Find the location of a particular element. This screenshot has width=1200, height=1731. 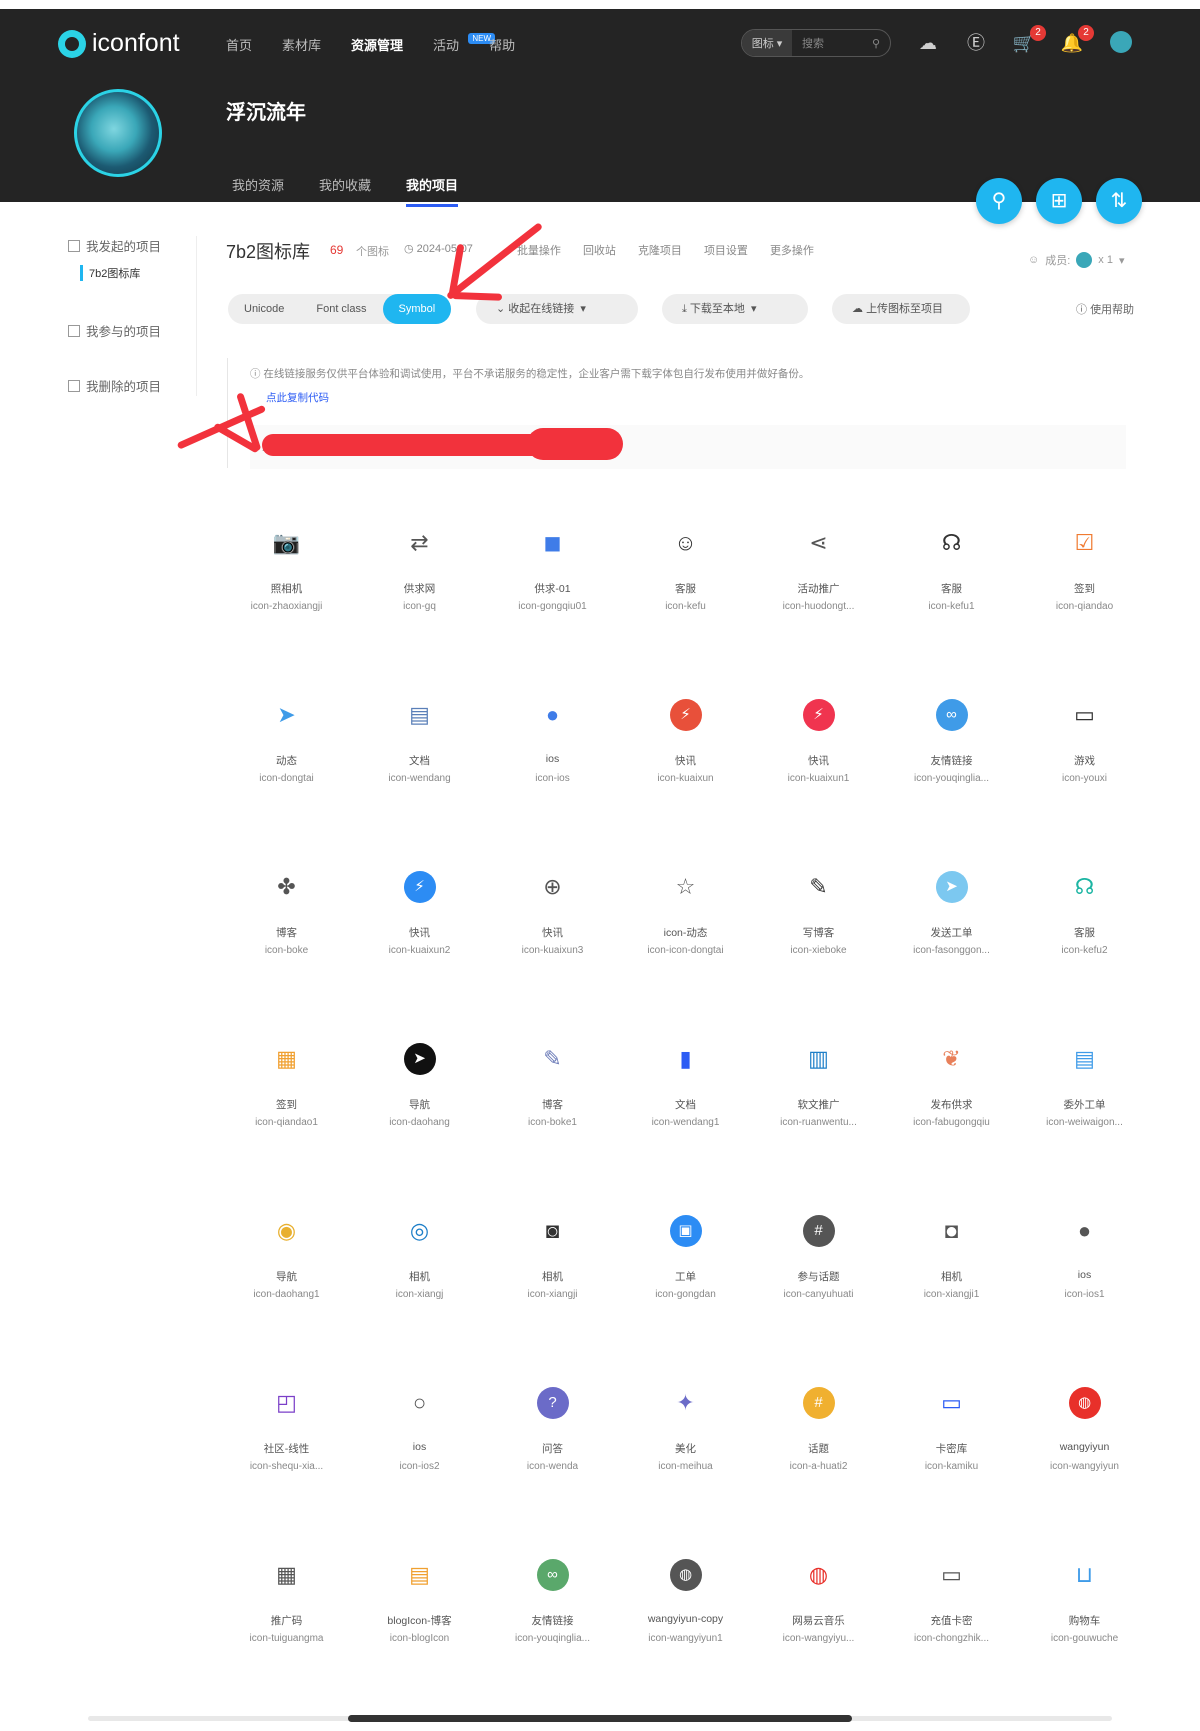

format-tab-1: Font class is located at coordinates (341, 309).